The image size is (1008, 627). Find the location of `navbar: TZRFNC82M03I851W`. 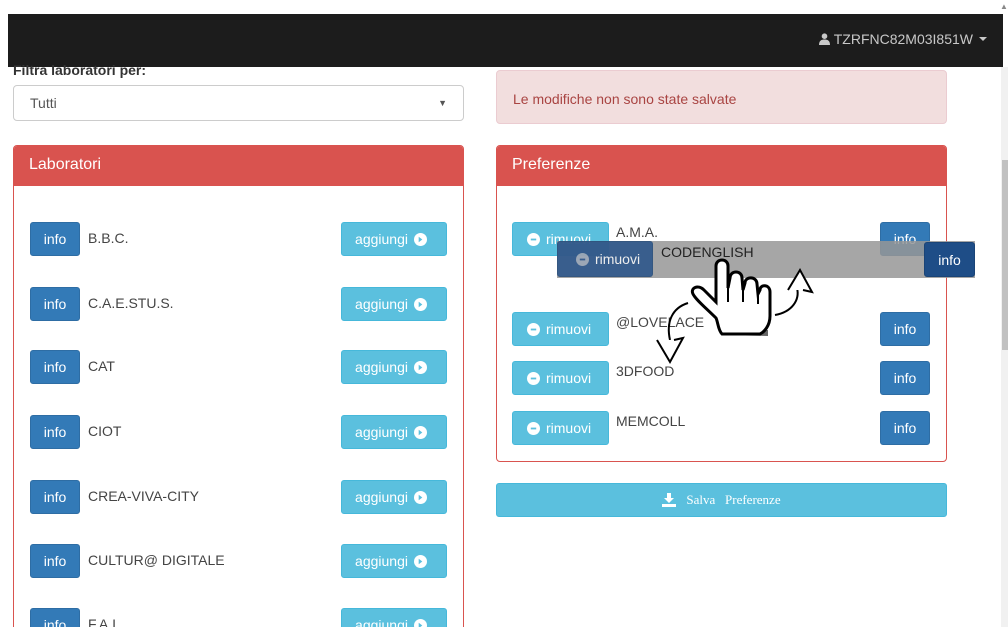

navbar: TZRFNC82M03I851W is located at coordinates (505, 40).